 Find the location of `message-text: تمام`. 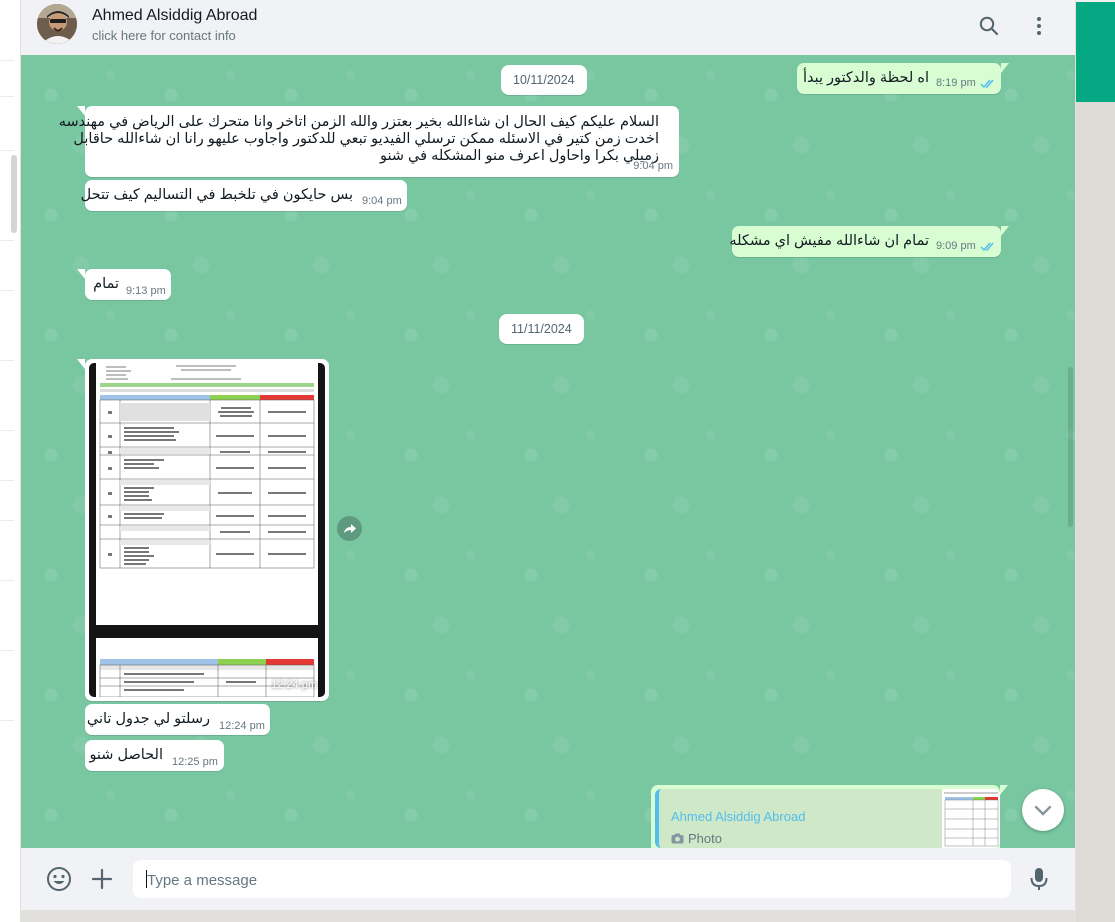

message-text: تمام is located at coordinates (106, 284).